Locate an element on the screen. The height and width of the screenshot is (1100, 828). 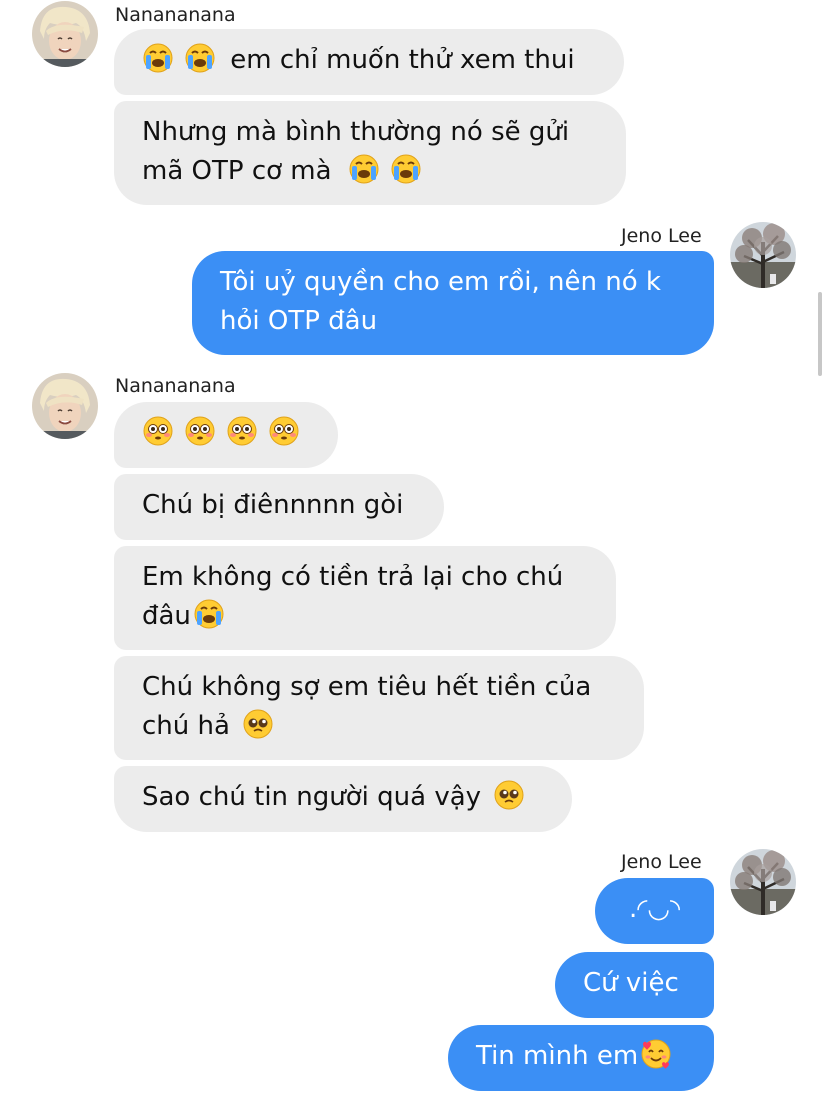
message-text: chú hả is located at coordinates (186, 726).